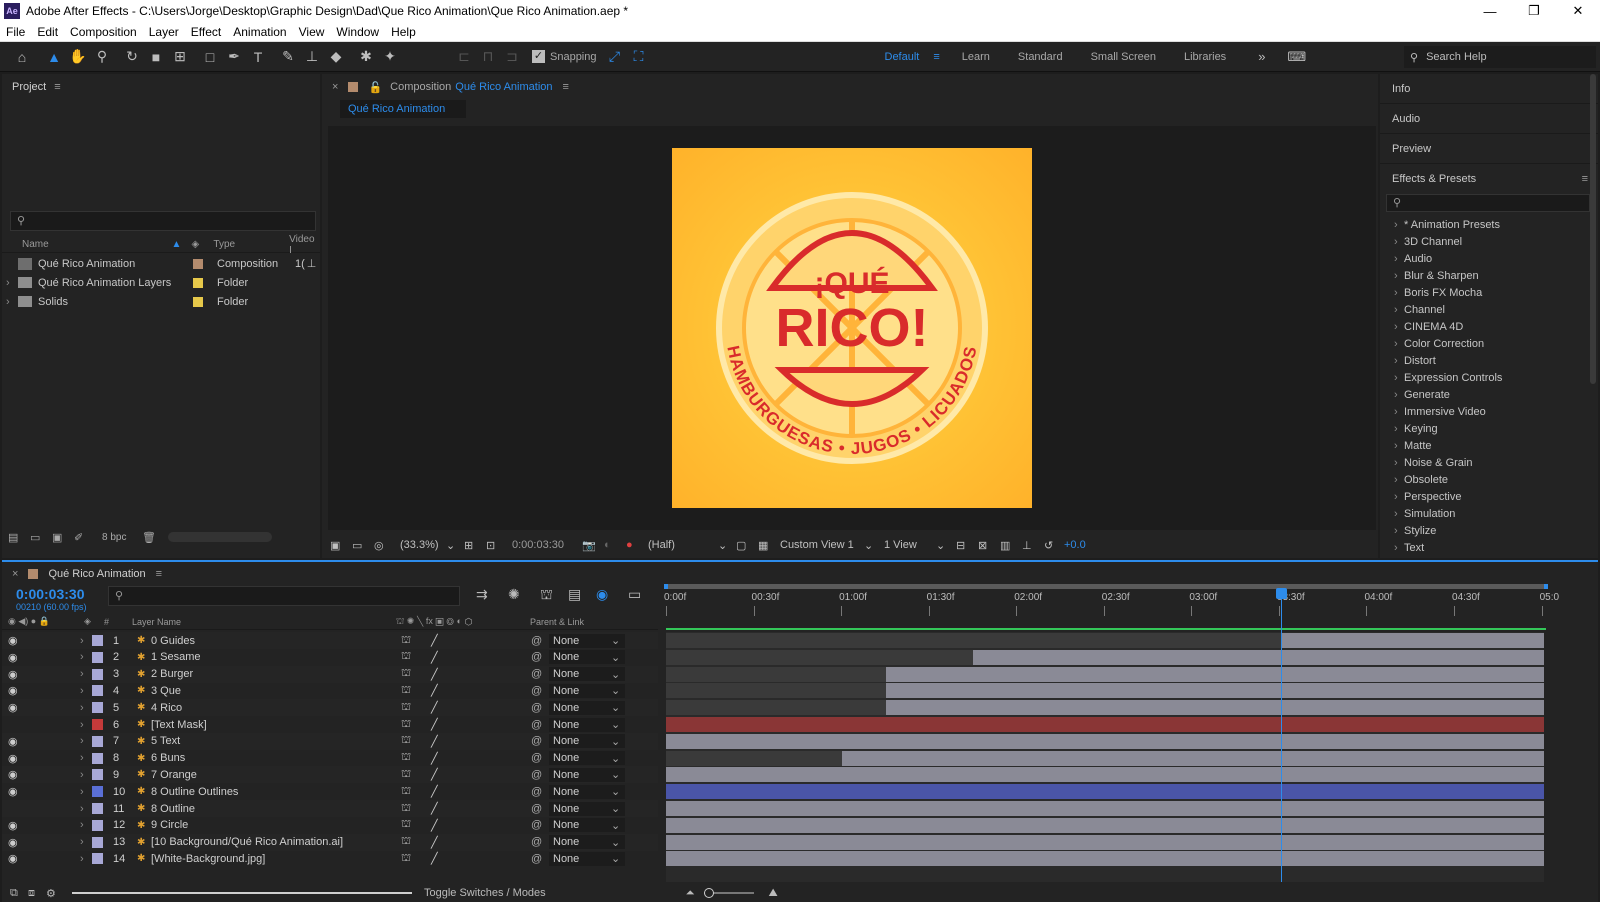 The width and height of the screenshot is (1600, 902). Describe the element at coordinates (403, 32) in the screenshot. I see `menu-help: Help` at that location.